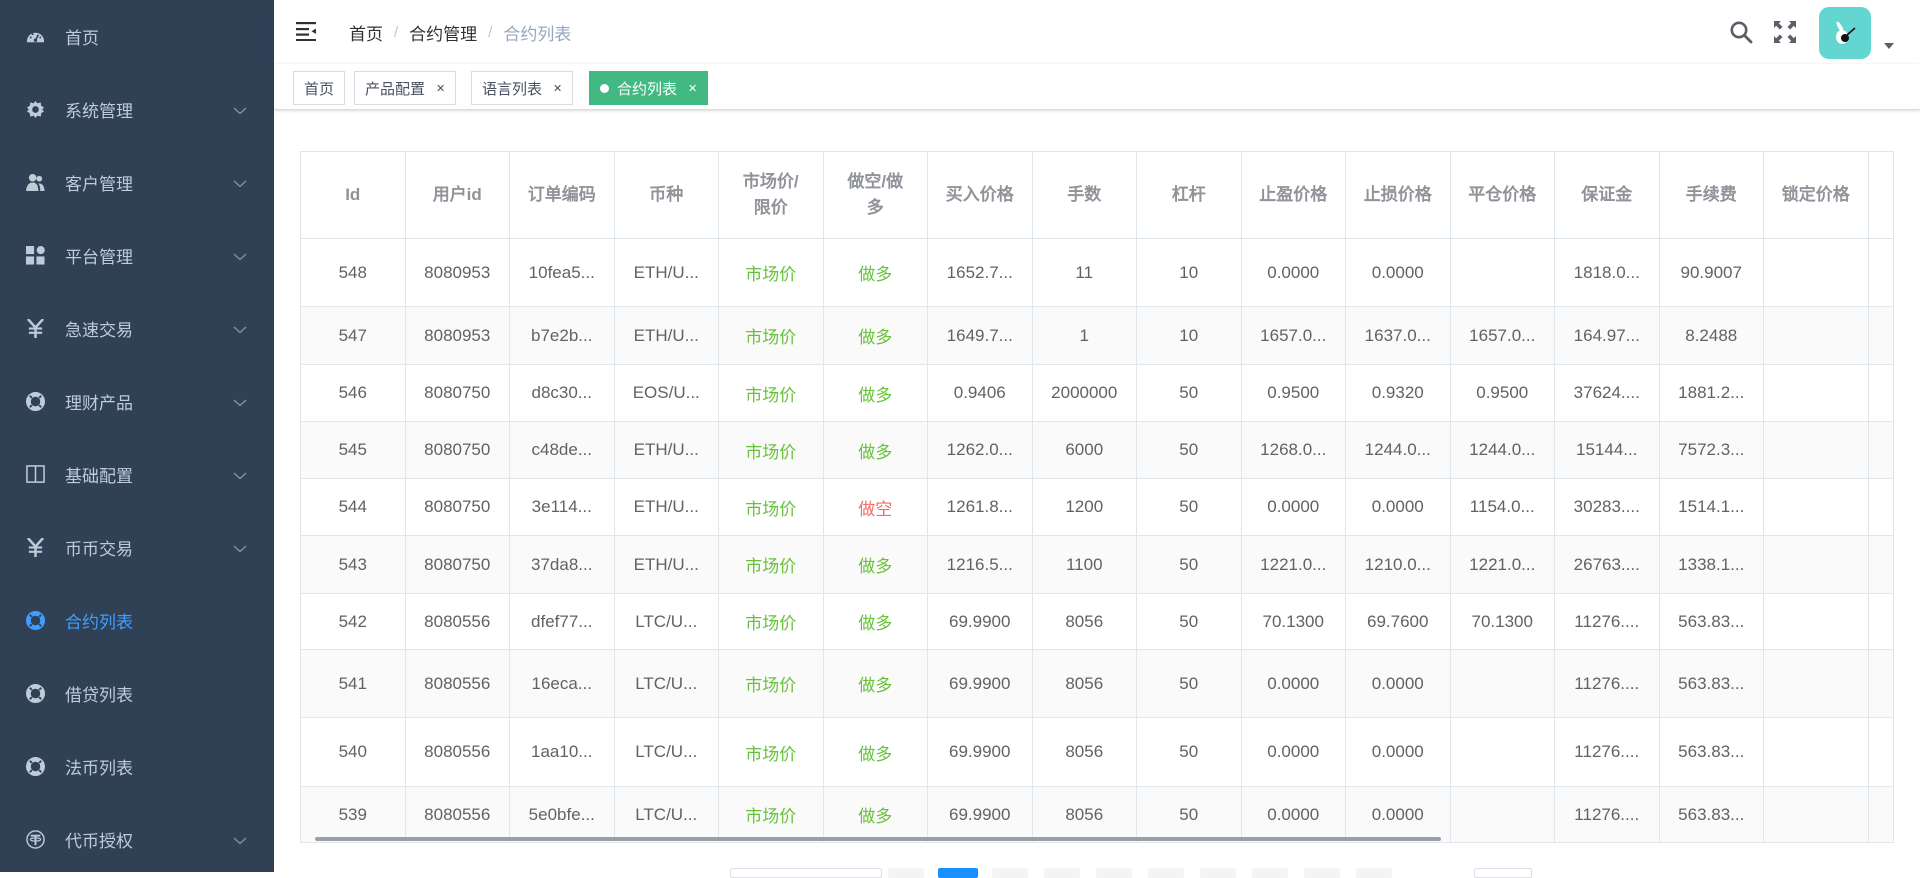 This screenshot has width=1920, height=878. Describe the element at coordinates (137, 328) in the screenshot. I see `sidebar-item-4: 急速交易` at that location.